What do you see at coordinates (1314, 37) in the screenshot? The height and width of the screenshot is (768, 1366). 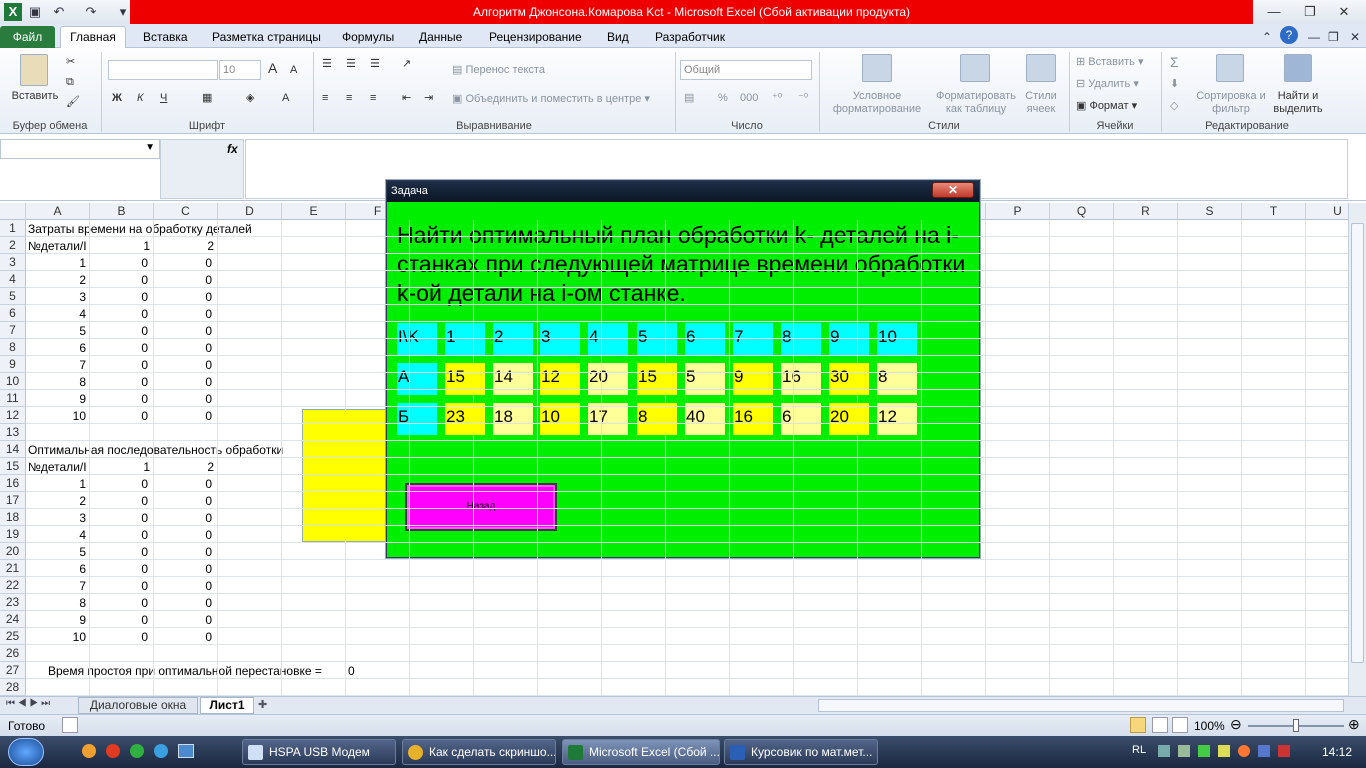 I see `doc-minimize-icon: —` at bounding box center [1314, 37].